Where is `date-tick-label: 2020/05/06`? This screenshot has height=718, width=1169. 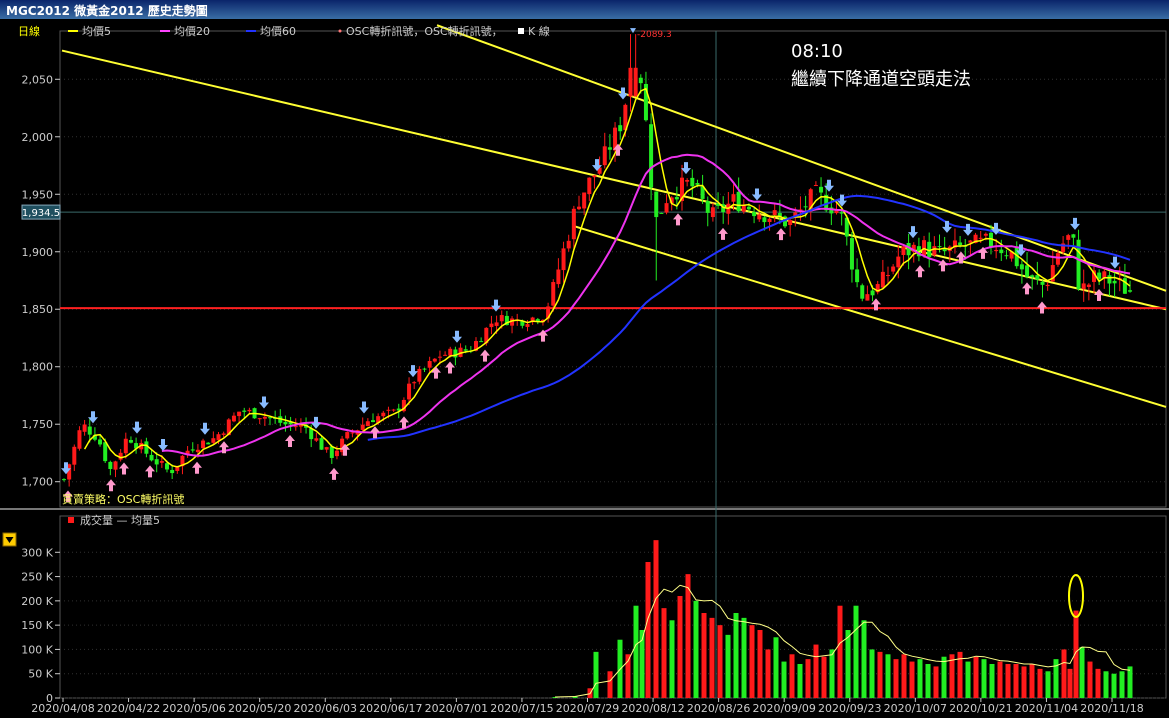
date-tick-label: 2020/05/06 is located at coordinates (193, 708).